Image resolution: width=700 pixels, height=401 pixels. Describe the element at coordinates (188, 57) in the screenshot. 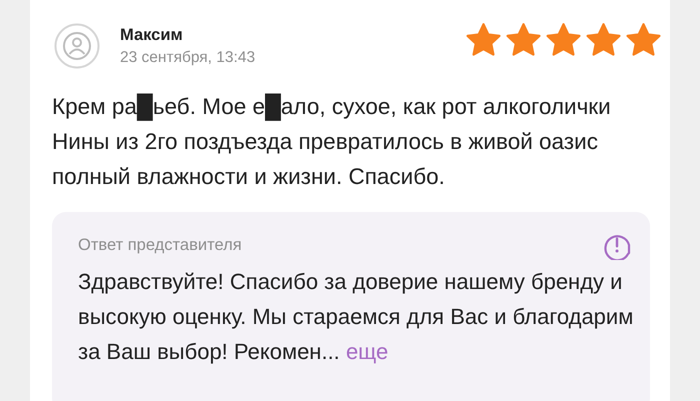

I see `review-date: 23 сентября, 13:43` at that location.